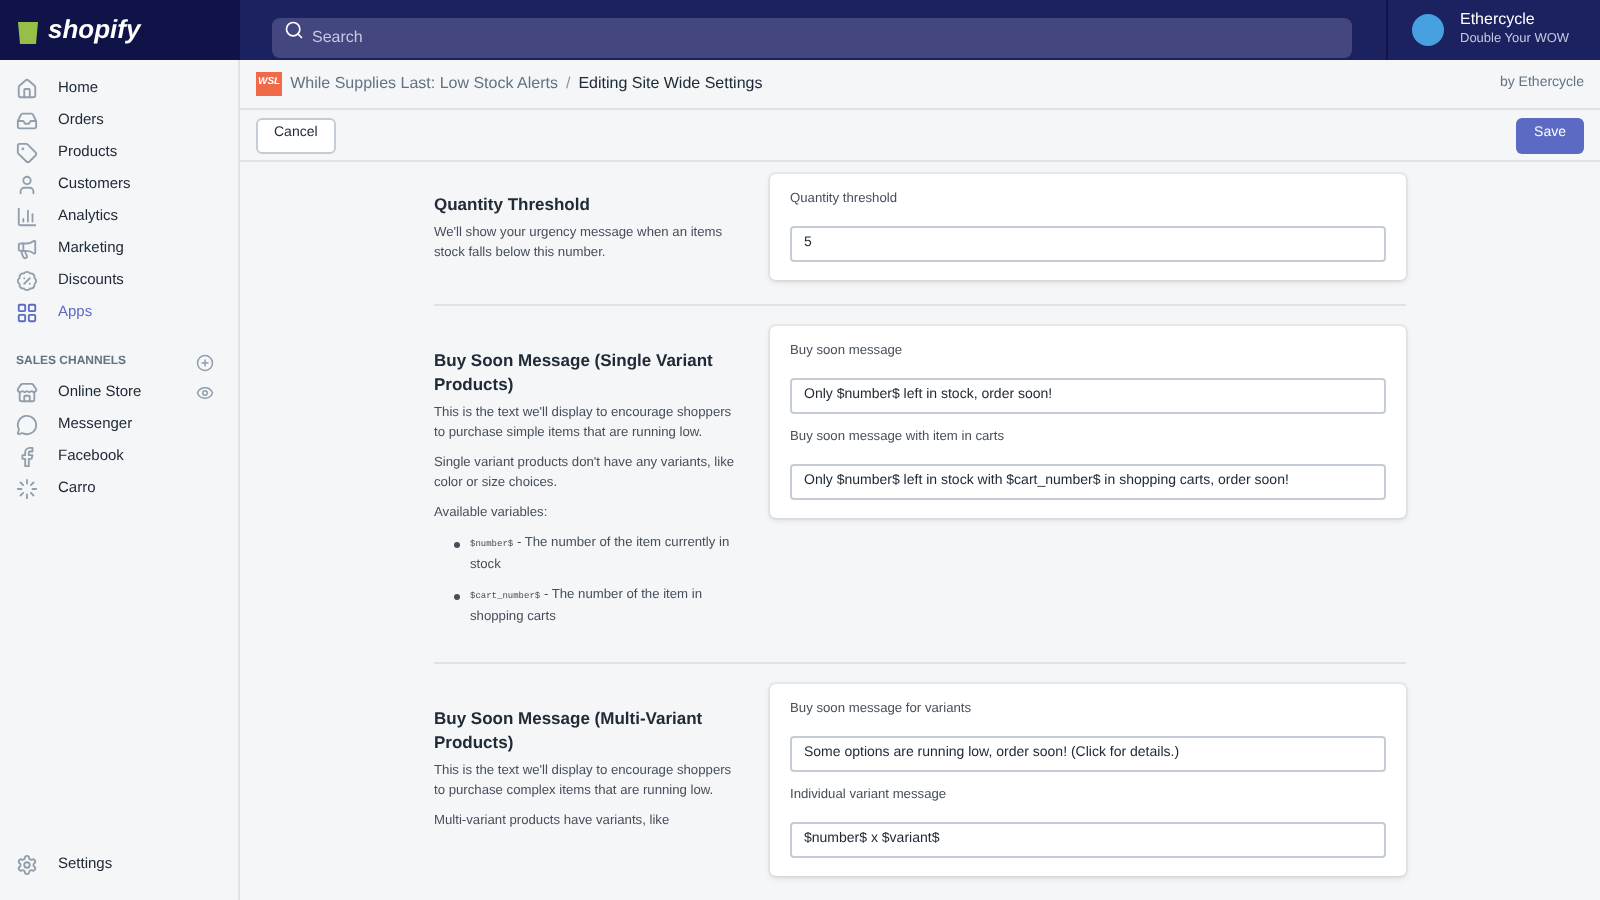  I want to click on house-icon, so click(27, 88).